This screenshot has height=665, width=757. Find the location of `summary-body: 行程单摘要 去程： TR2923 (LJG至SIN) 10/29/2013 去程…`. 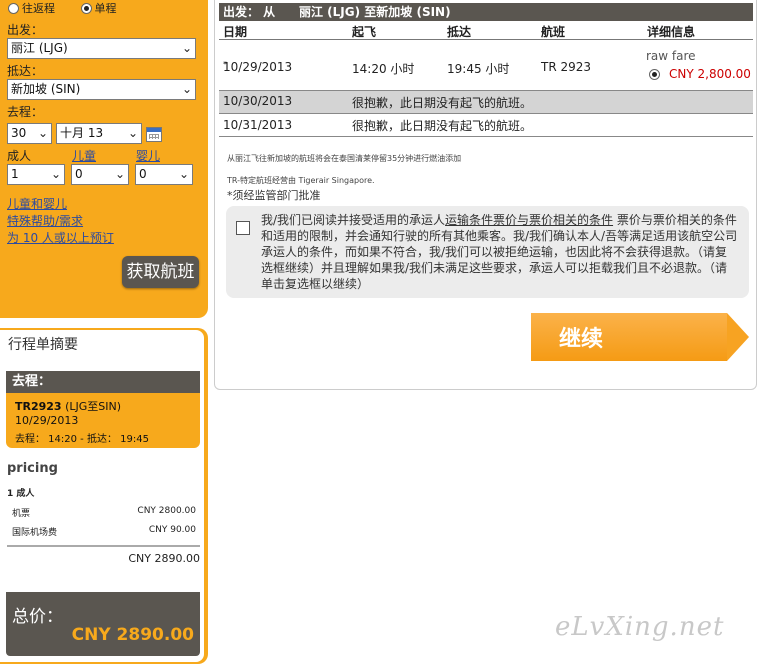

summary-body: 行程单摘要 去程： TR2923 (LJG至SIN) 10/29/2013 去程… is located at coordinates (102, 496).